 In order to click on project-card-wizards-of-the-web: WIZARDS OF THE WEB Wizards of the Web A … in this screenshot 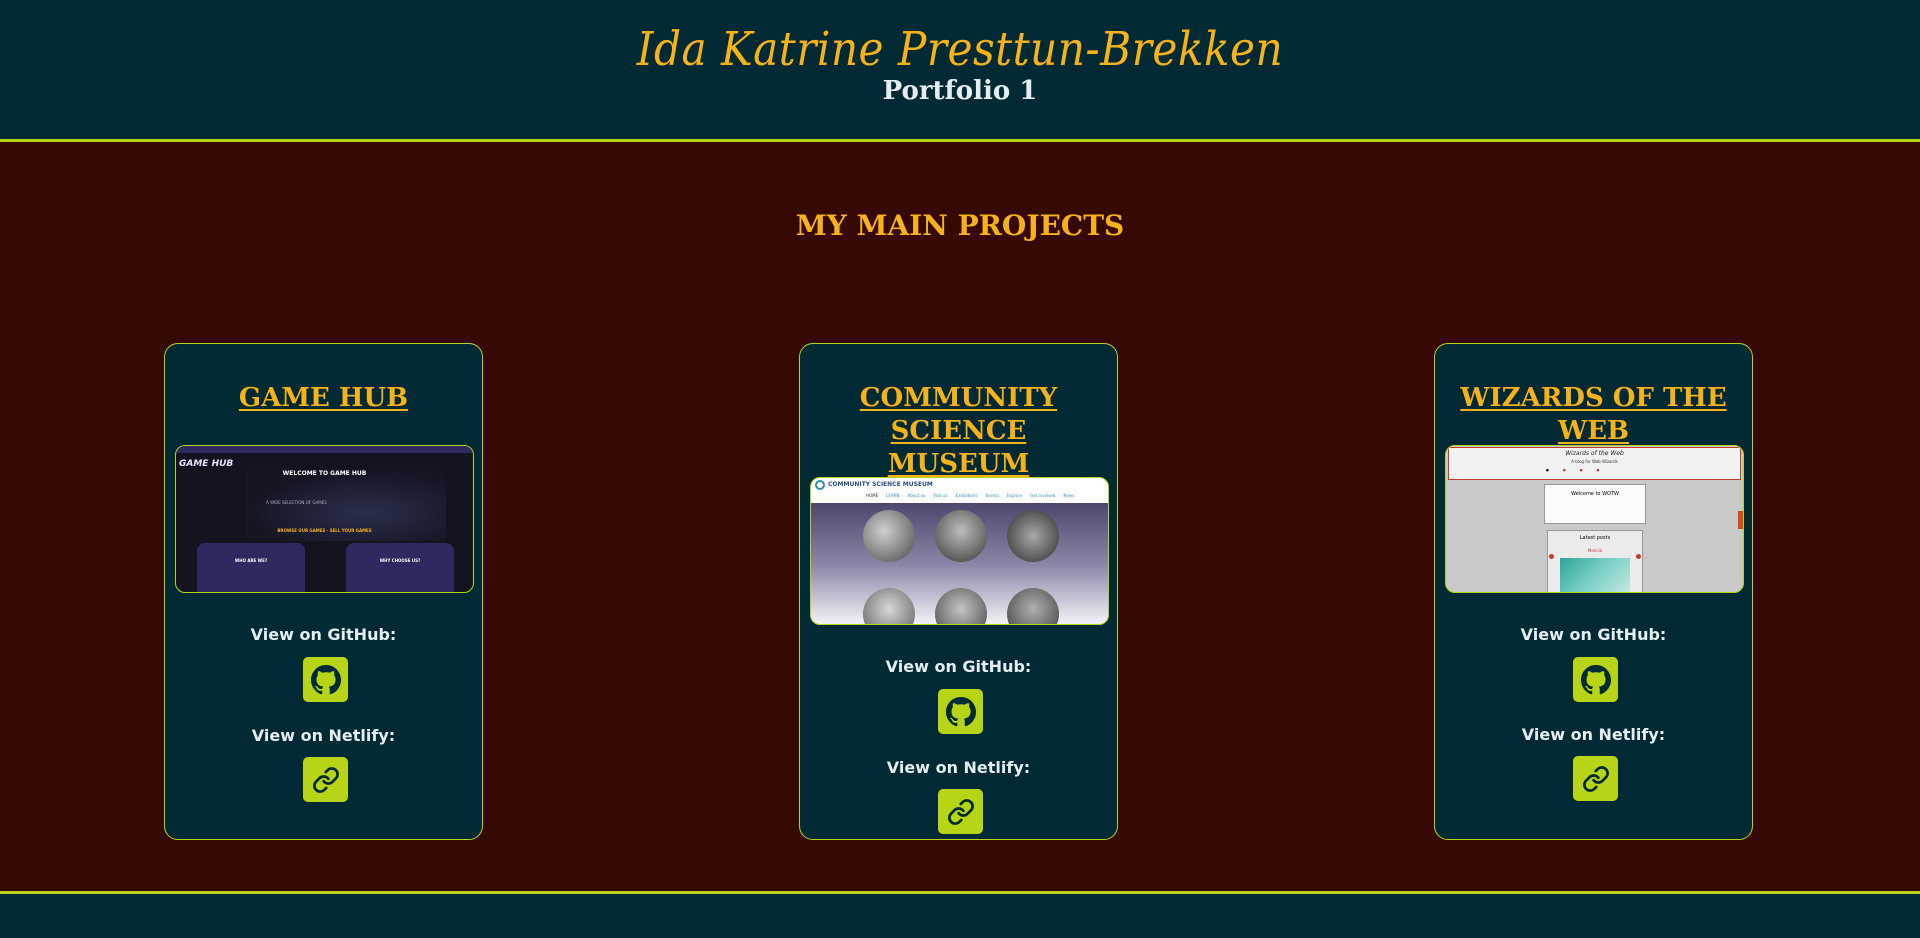, I will do `click(1593, 591)`.